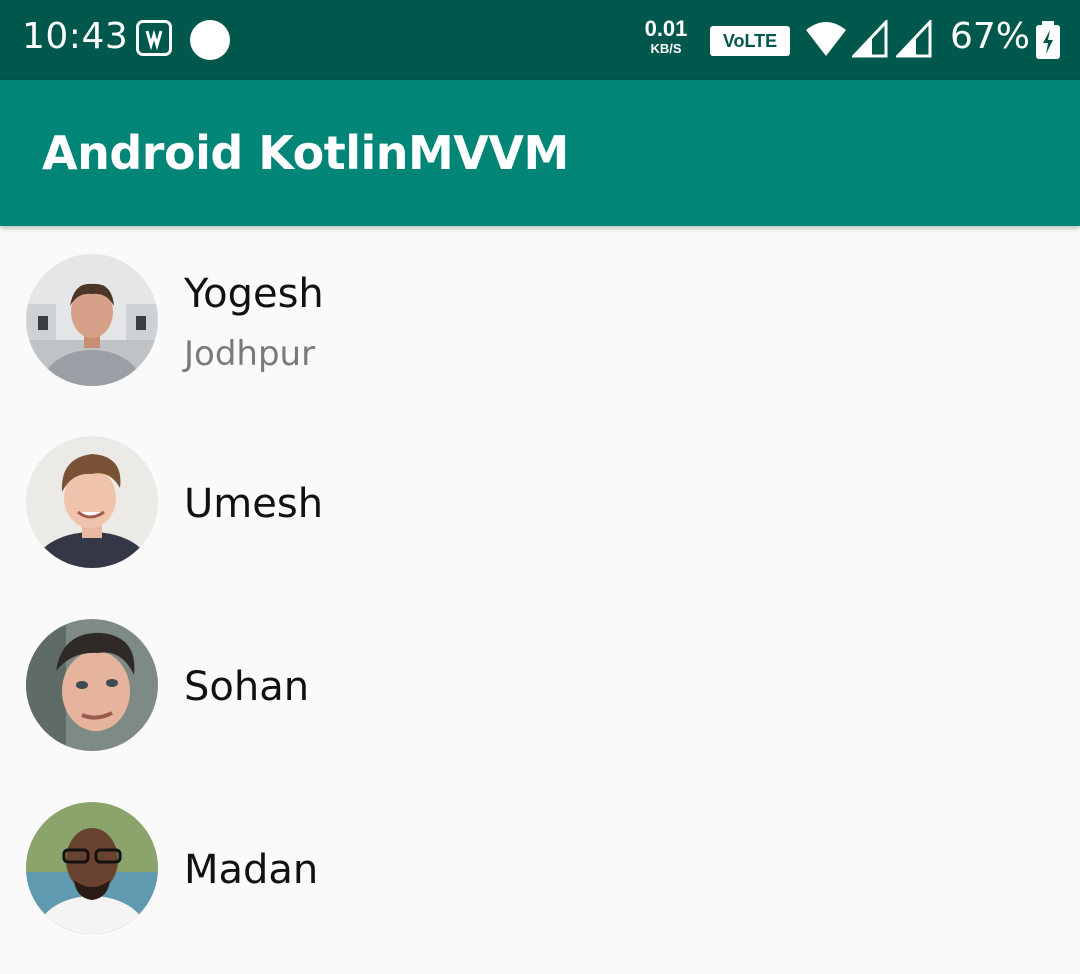 The height and width of the screenshot is (974, 1080). I want to click on app-toolbar: Android KotlinMVVM, so click(540, 153).